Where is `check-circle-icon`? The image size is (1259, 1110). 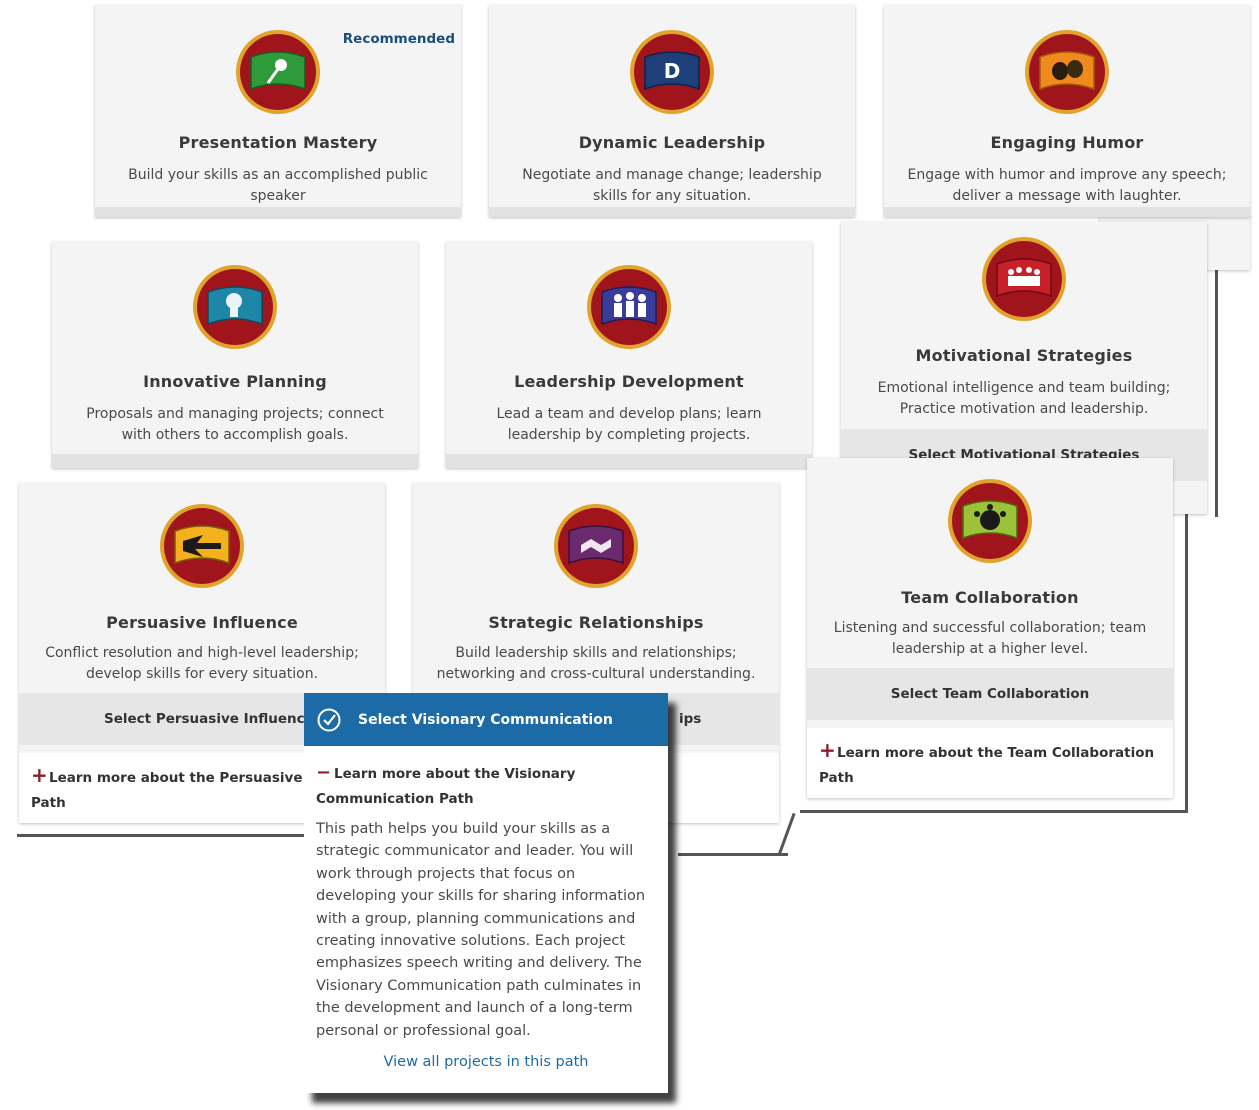 check-circle-icon is located at coordinates (329, 719).